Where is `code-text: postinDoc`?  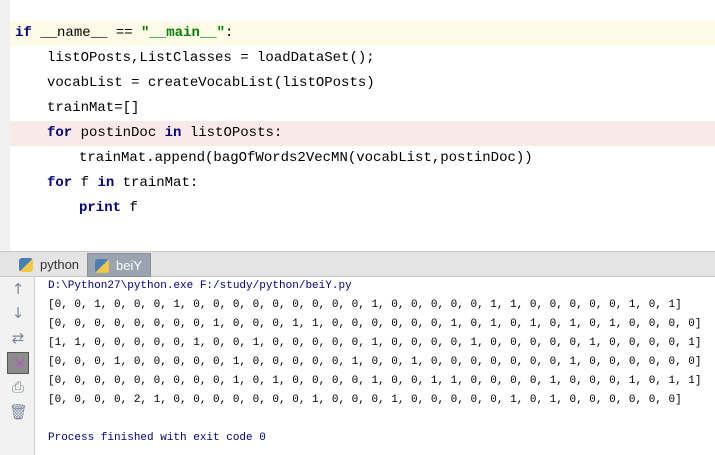 code-text: postinDoc is located at coordinates (118, 133).